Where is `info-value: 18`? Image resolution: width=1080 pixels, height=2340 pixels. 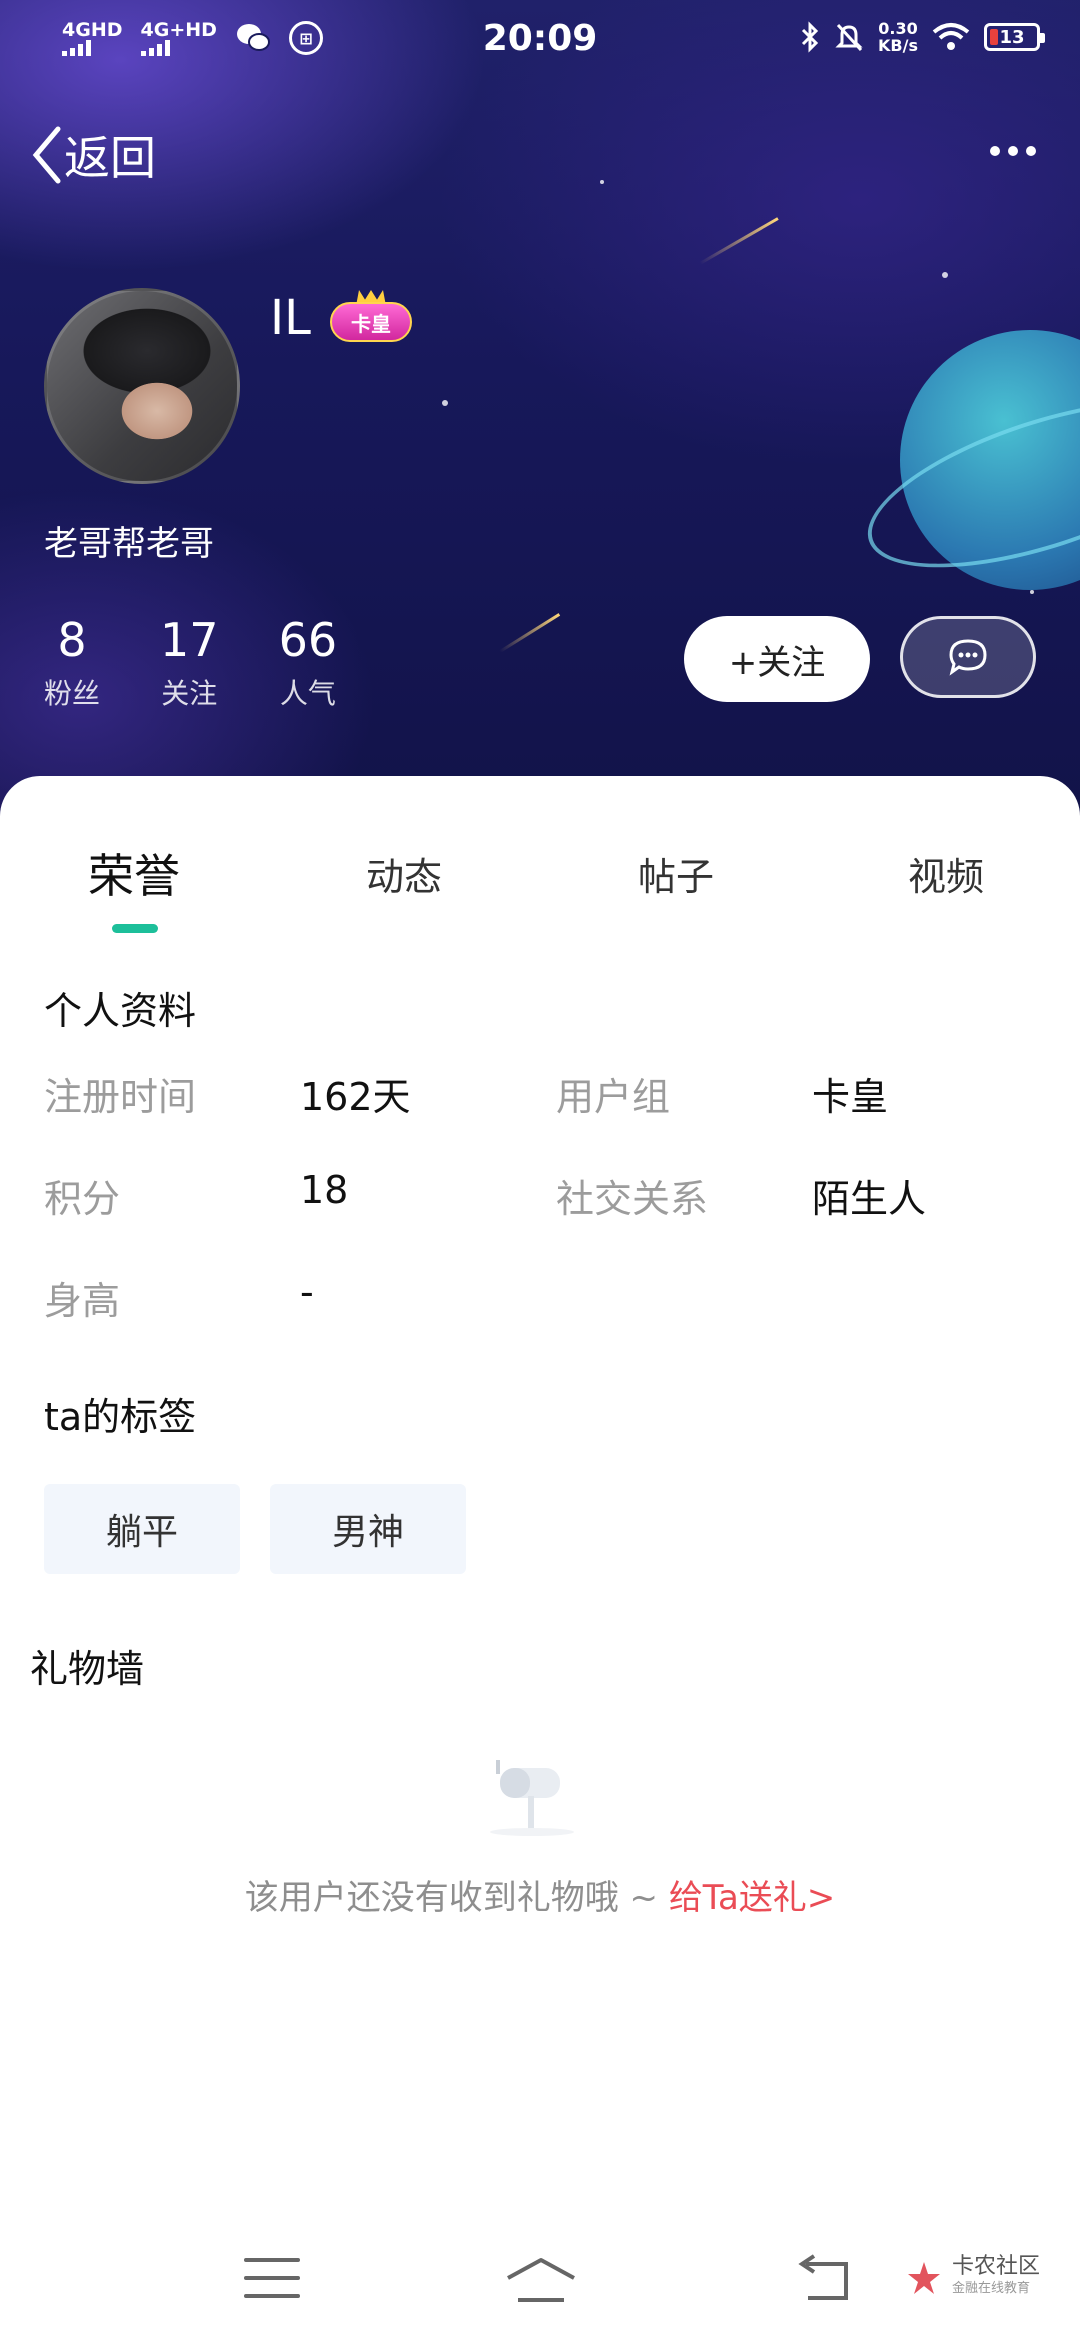
info-value: 18 is located at coordinates (324, 1190).